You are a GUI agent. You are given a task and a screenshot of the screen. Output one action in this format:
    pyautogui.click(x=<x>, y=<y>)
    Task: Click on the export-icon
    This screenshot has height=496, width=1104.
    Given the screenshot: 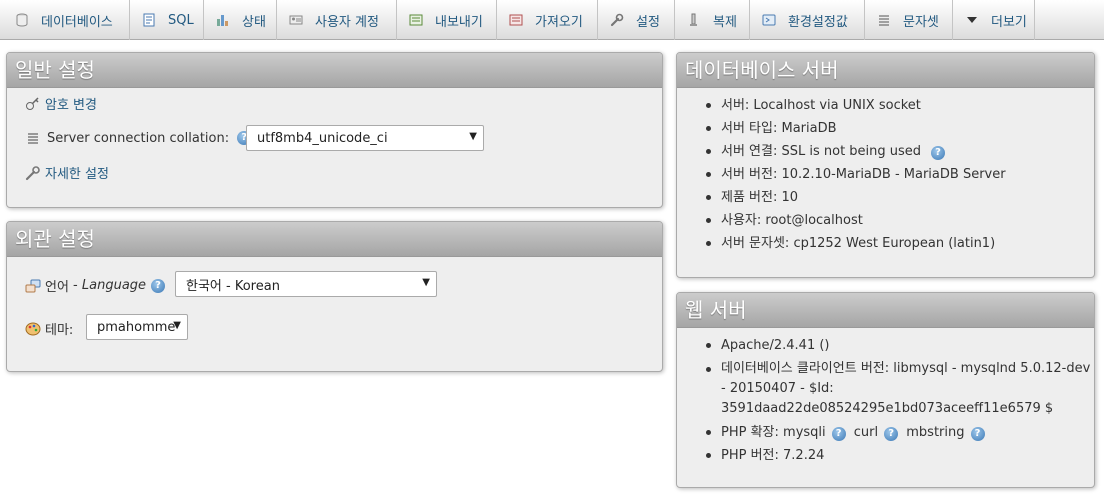 What is the action you would take?
    pyautogui.click(x=416, y=20)
    